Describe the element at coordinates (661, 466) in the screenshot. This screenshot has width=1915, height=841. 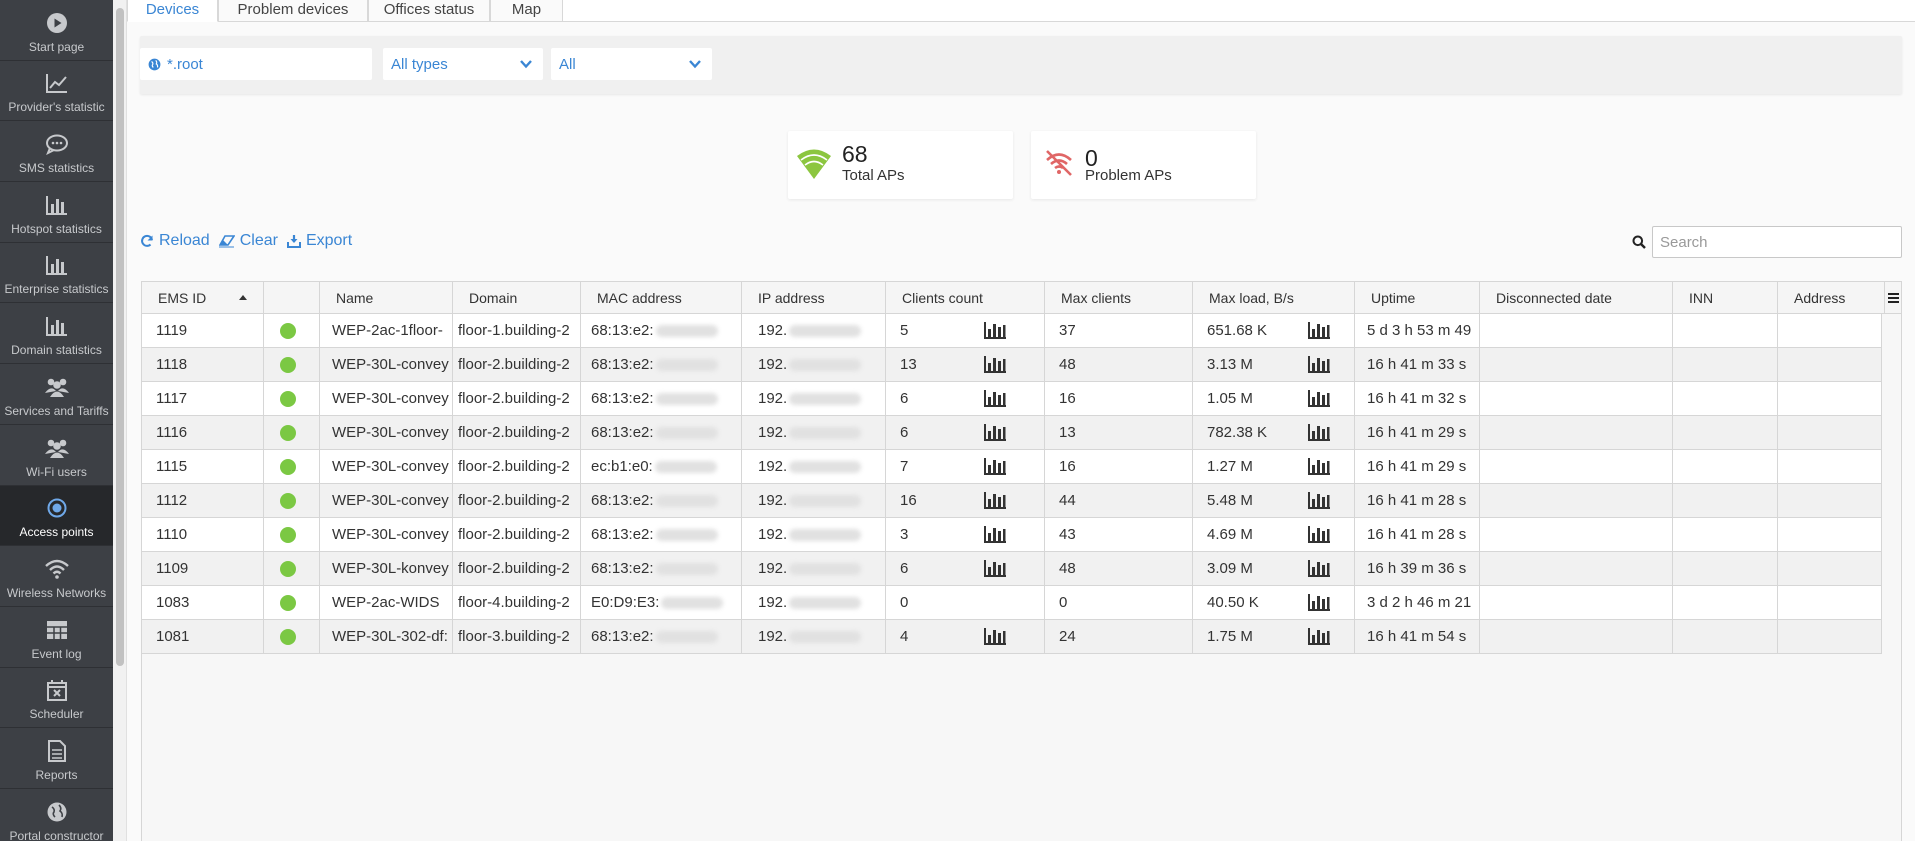
I see `cell-mac-address: ec:b1:e0:` at that location.